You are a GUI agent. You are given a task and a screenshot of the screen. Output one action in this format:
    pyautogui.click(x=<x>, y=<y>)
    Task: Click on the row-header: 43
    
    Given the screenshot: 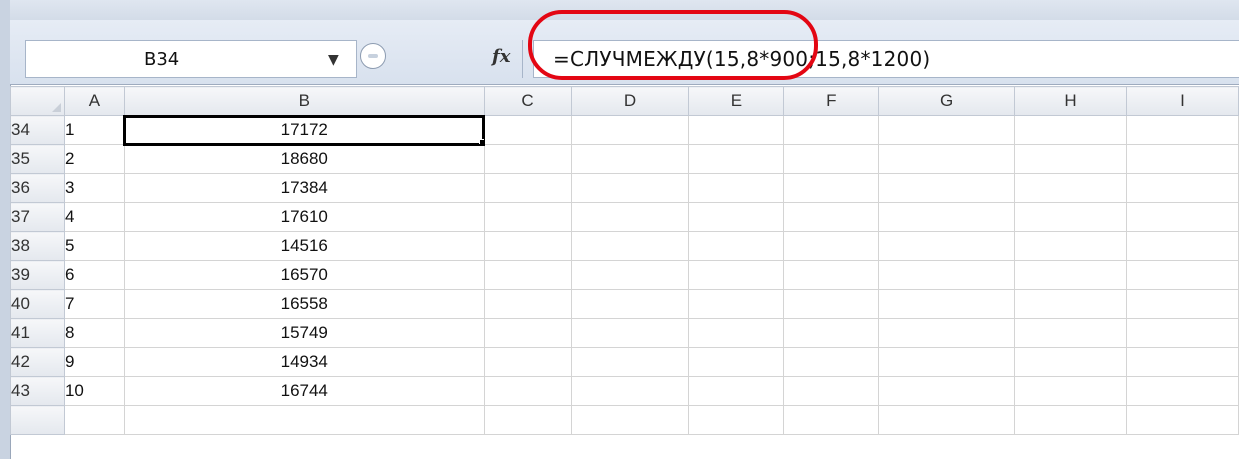 What is the action you would take?
    pyautogui.click(x=37, y=391)
    